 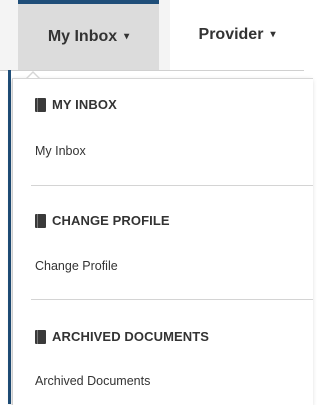 I want to click on section-heading-my-inbox: MY INBOX, so click(x=76, y=104).